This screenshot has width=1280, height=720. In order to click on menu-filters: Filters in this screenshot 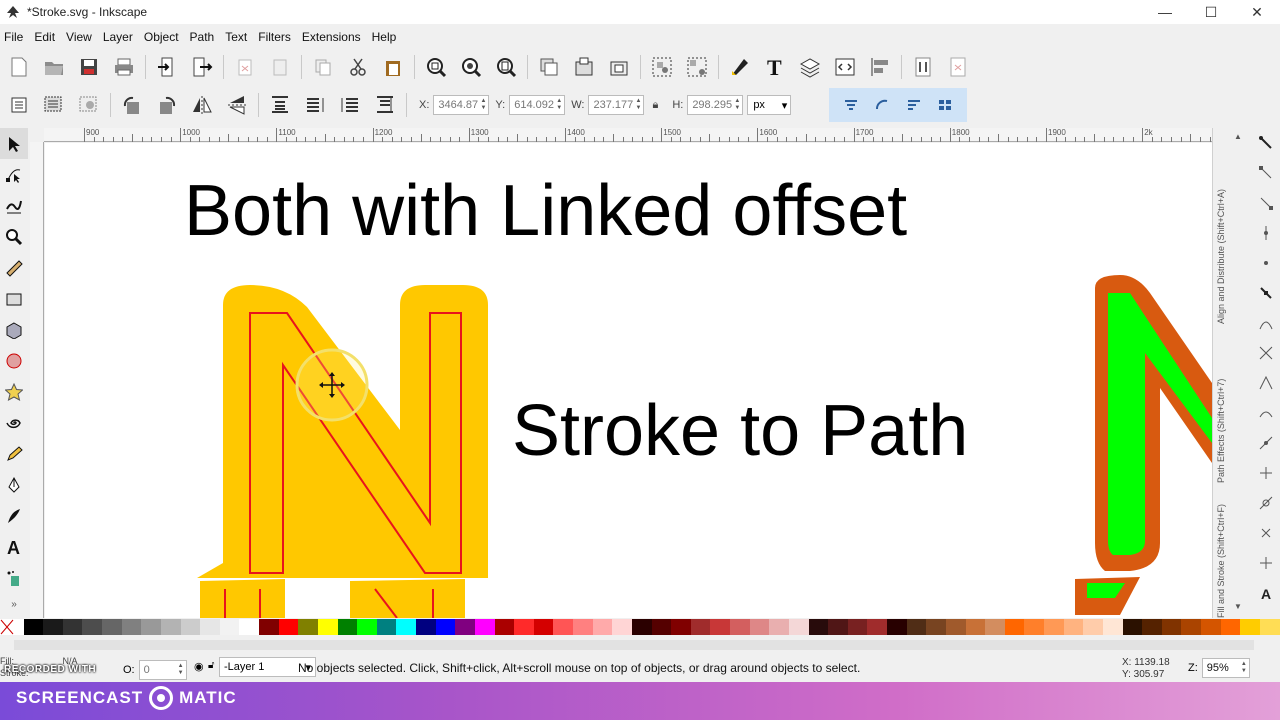, I will do `click(278, 37)`.